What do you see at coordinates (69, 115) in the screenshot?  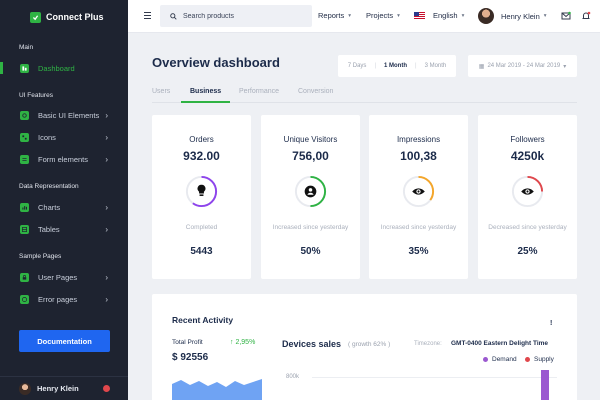 I see `sidebar-item-label: Basic UI Elements` at bounding box center [69, 115].